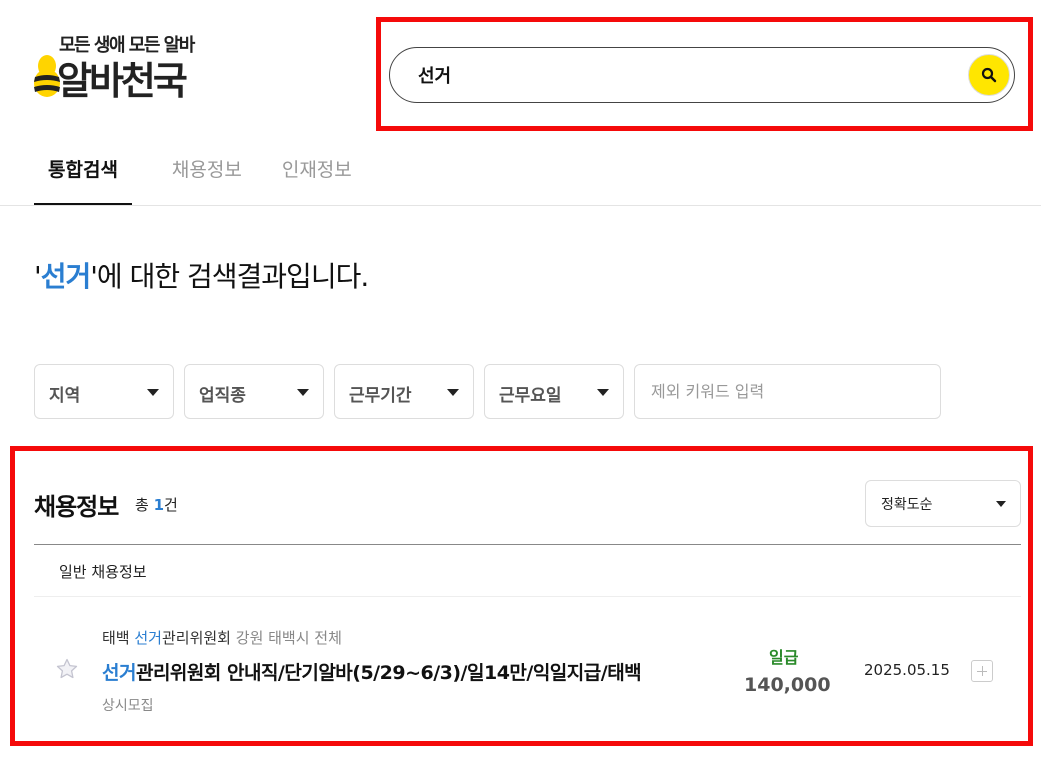 This screenshot has width=1041, height=763. What do you see at coordinates (83, 177) in the screenshot?
I see `tab-integrated-search: 통합검색` at bounding box center [83, 177].